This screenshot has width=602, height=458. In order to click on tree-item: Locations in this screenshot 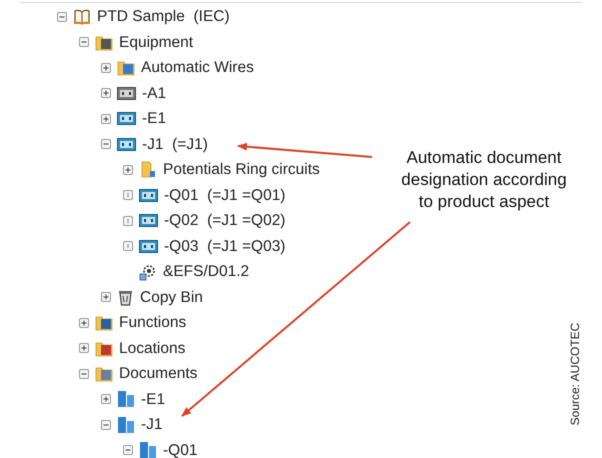, I will do `click(152, 348)`.